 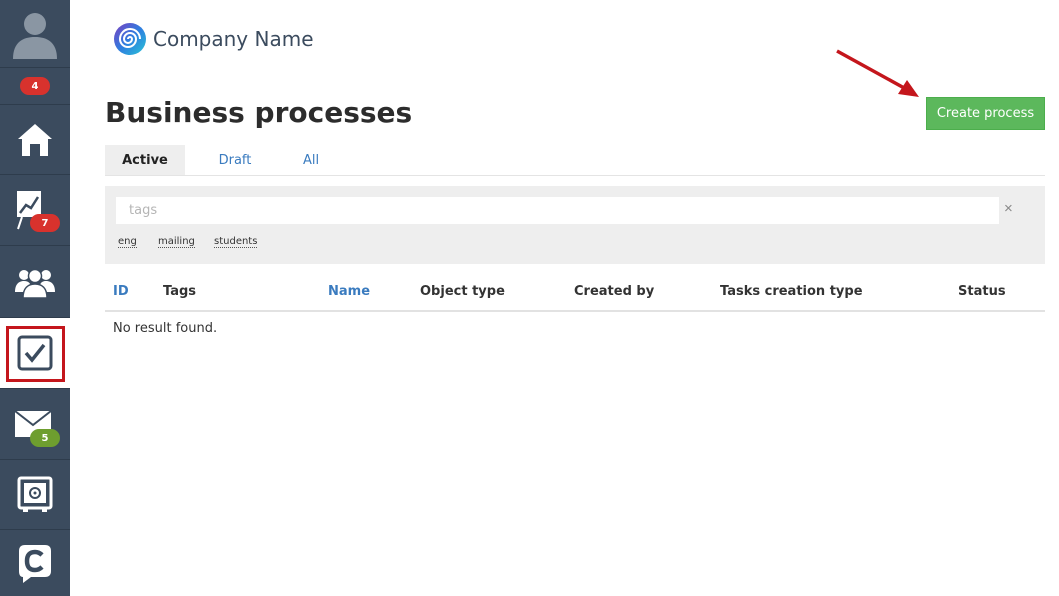 I want to click on reports-badge: 7, so click(x=45, y=223).